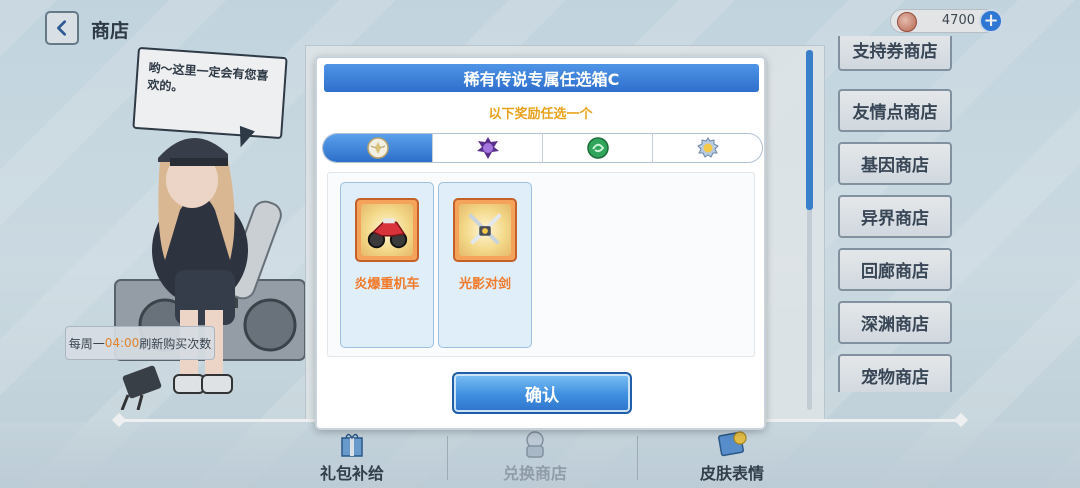 This screenshot has height=488, width=1080. I want to click on green-swirl-icon, so click(597, 148).